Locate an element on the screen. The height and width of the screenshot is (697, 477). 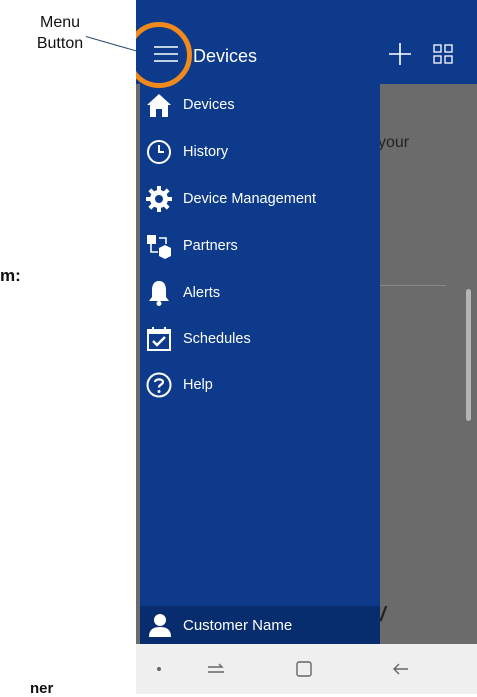
nav-label: Device Management is located at coordinates (249, 199).